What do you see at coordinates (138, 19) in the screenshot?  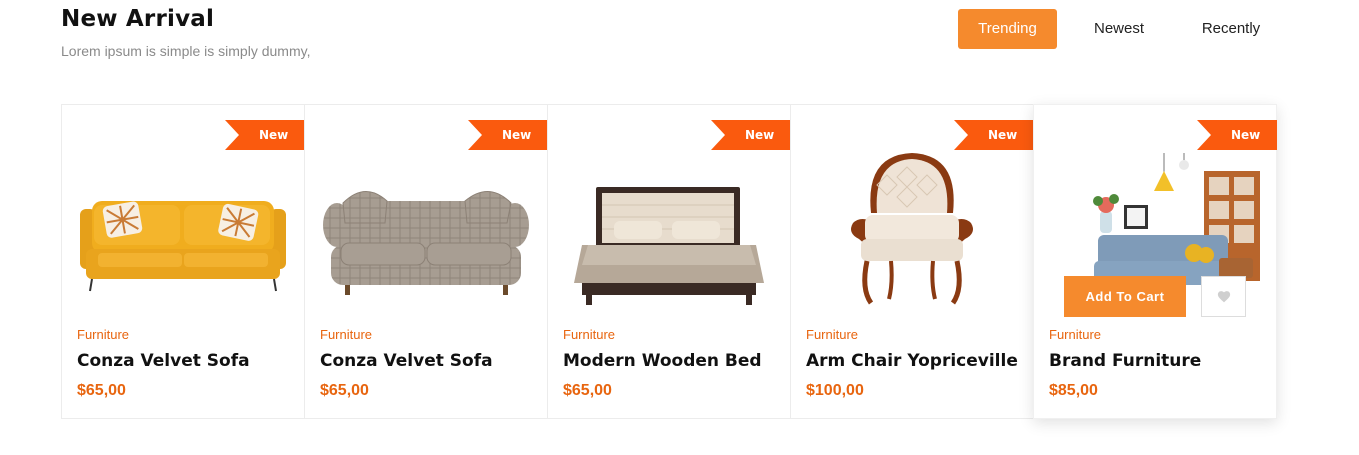 I see `section-title: New Arrival` at bounding box center [138, 19].